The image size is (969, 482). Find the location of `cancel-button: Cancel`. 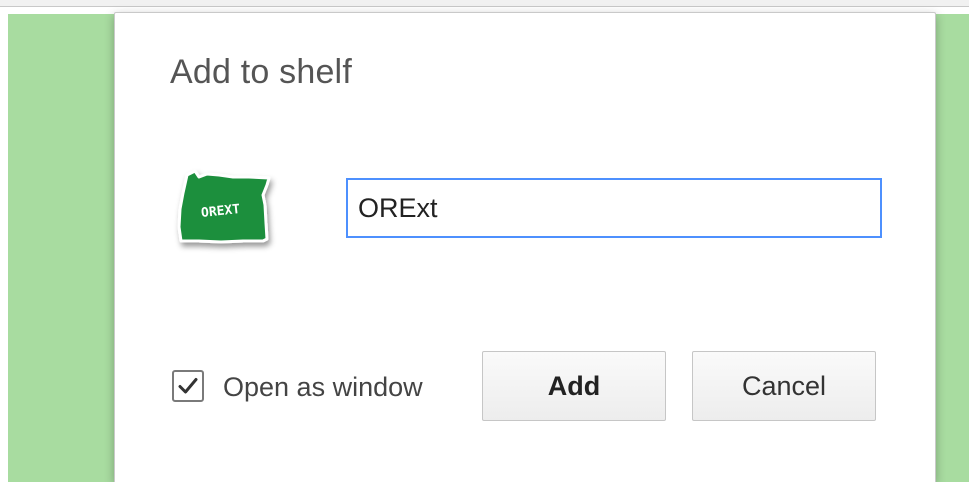

cancel-button: Cancel is located at coordinates (784, 386).